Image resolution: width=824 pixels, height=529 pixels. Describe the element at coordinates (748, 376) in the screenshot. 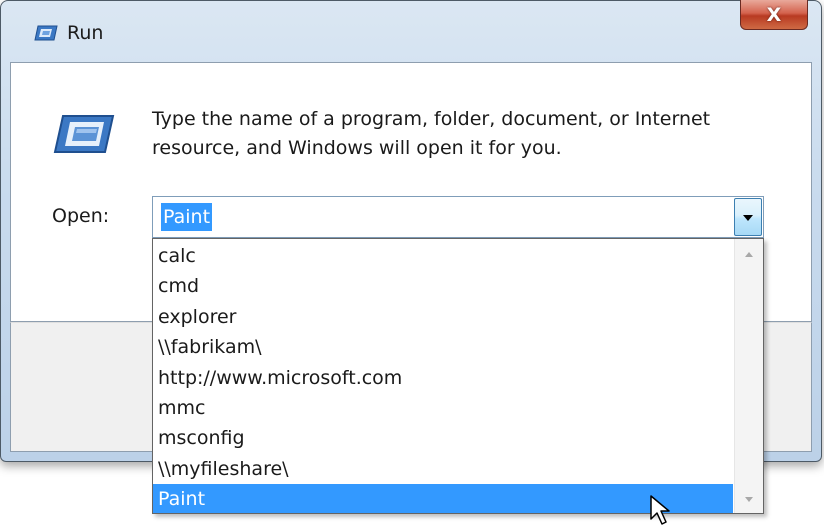

I see `dropdown-scrollbar` at that location.